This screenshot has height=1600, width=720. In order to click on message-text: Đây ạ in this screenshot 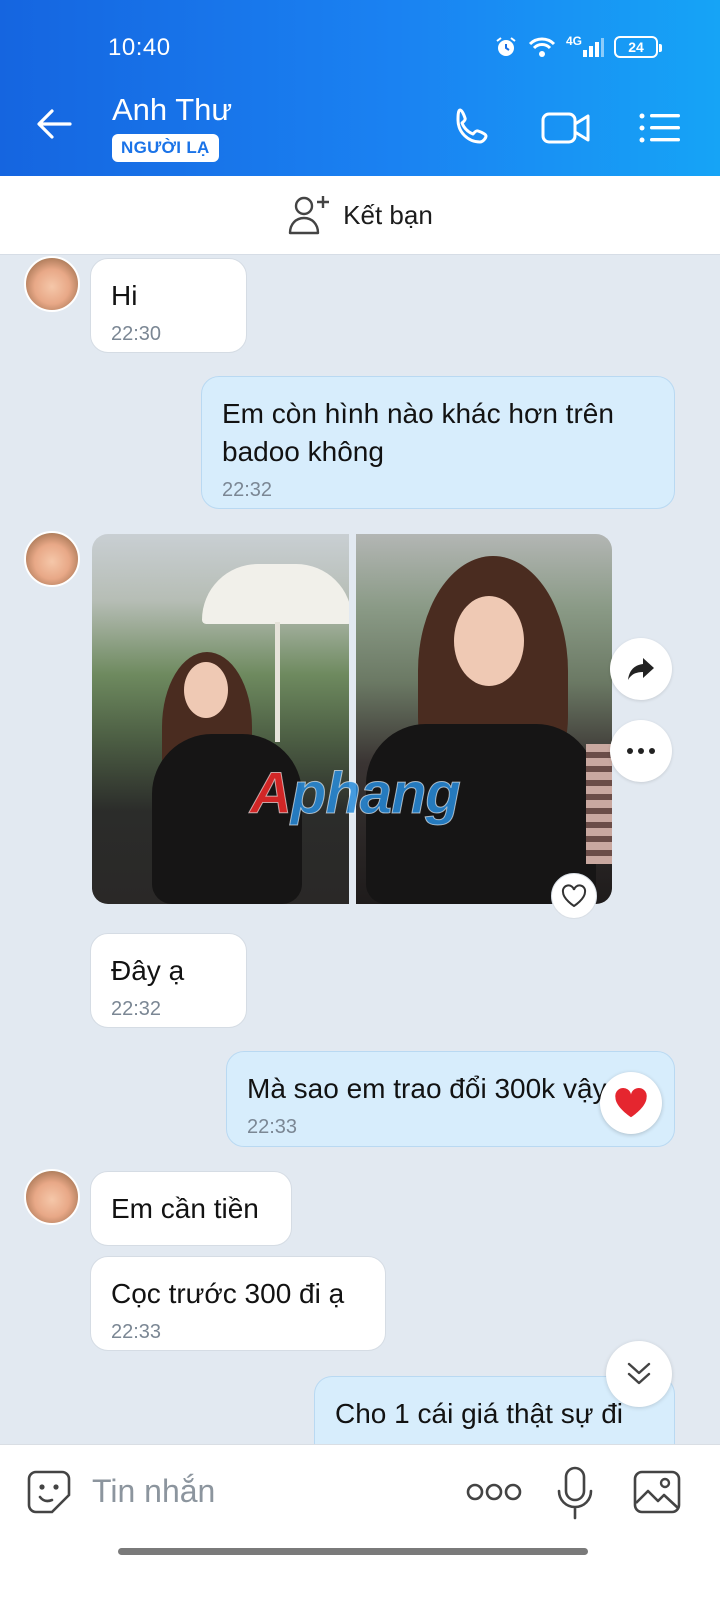, I will do `click(148, 970)`.